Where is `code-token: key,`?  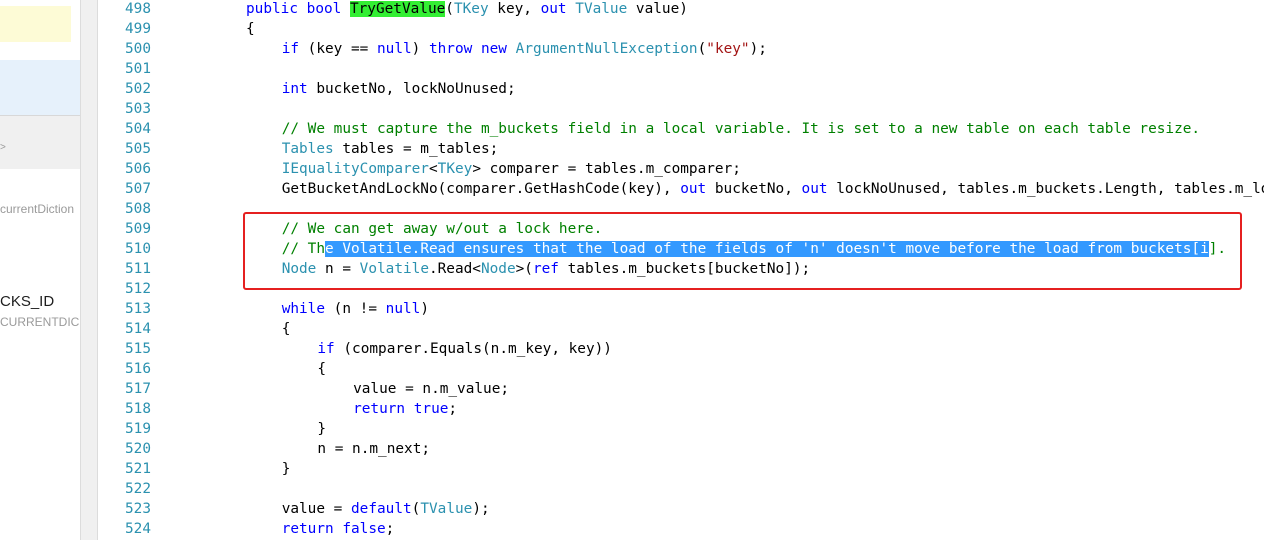 code-token: key, is located at coordinates (514, 9).